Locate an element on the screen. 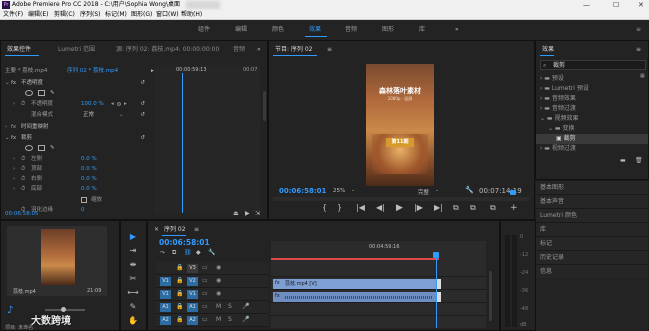 This screenshot has height=331, width=649. track-name-v3: V3 is located at coordinates (192, 268).